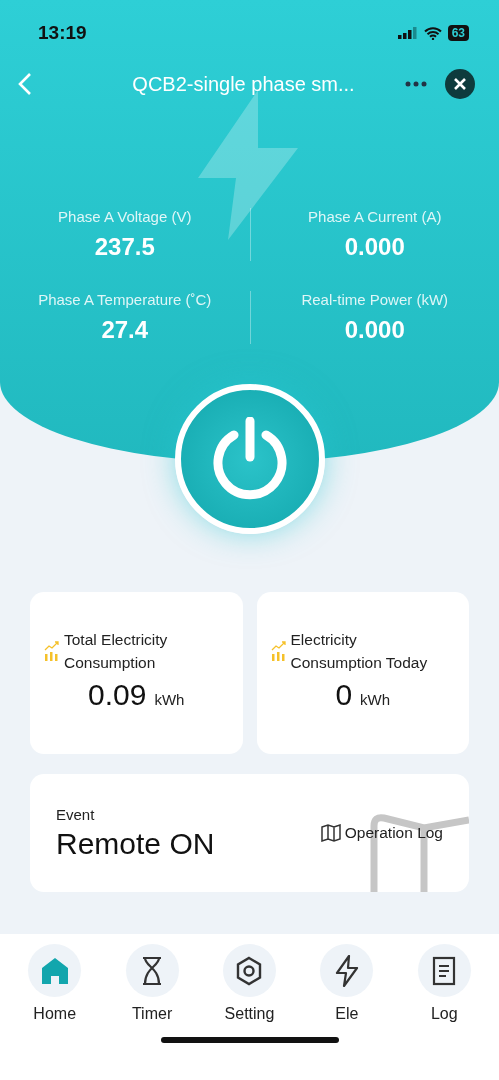 This screenshot has height=1080, width=499. What do you see at coordinates (25, 84) in the screenshot?
I see `back-icon` at bounding box center [25, 84].